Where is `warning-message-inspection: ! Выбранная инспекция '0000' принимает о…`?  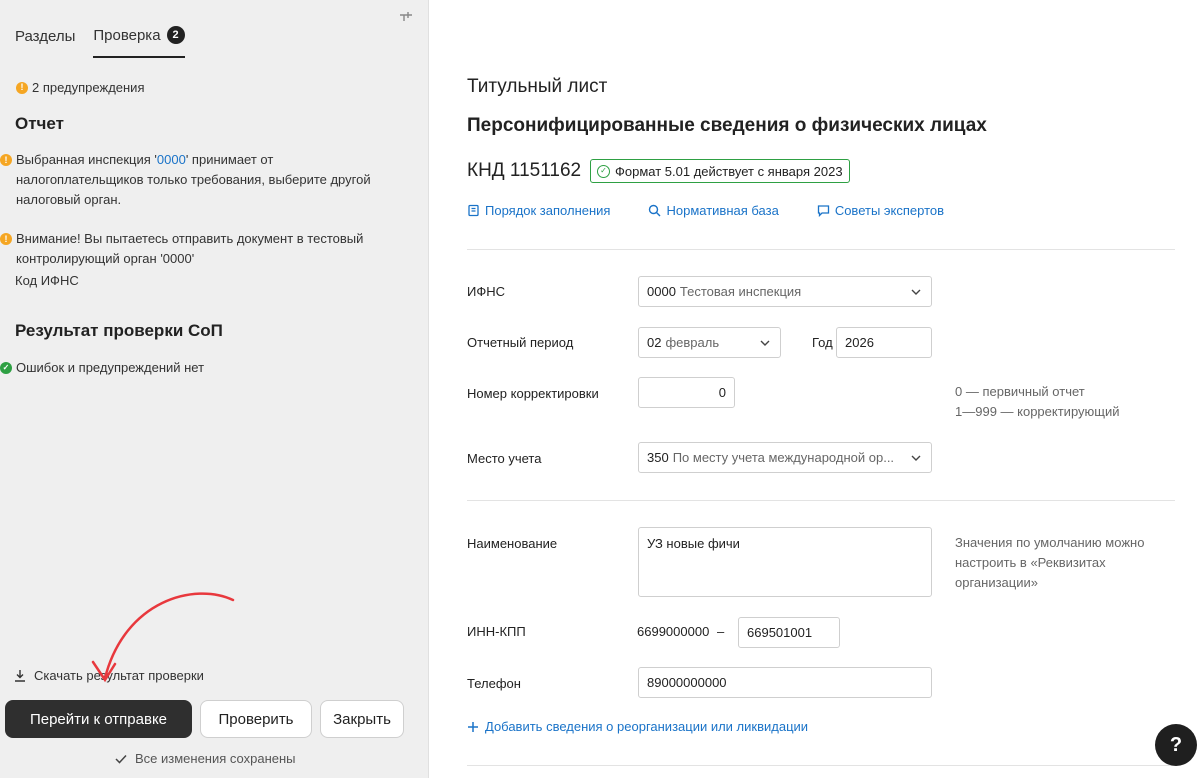 warning-message-inspection: ! Выбранная инспекция '0000' принимает о… is located at coordinates (200, 180).